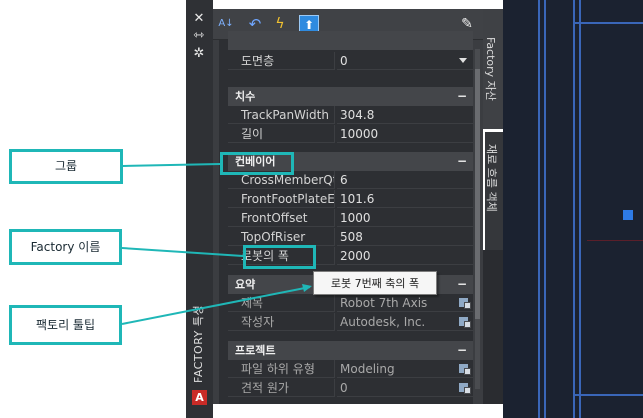 This screenshot has width=643, height=418. I want to click on callout-connectors, so click(216, 244).